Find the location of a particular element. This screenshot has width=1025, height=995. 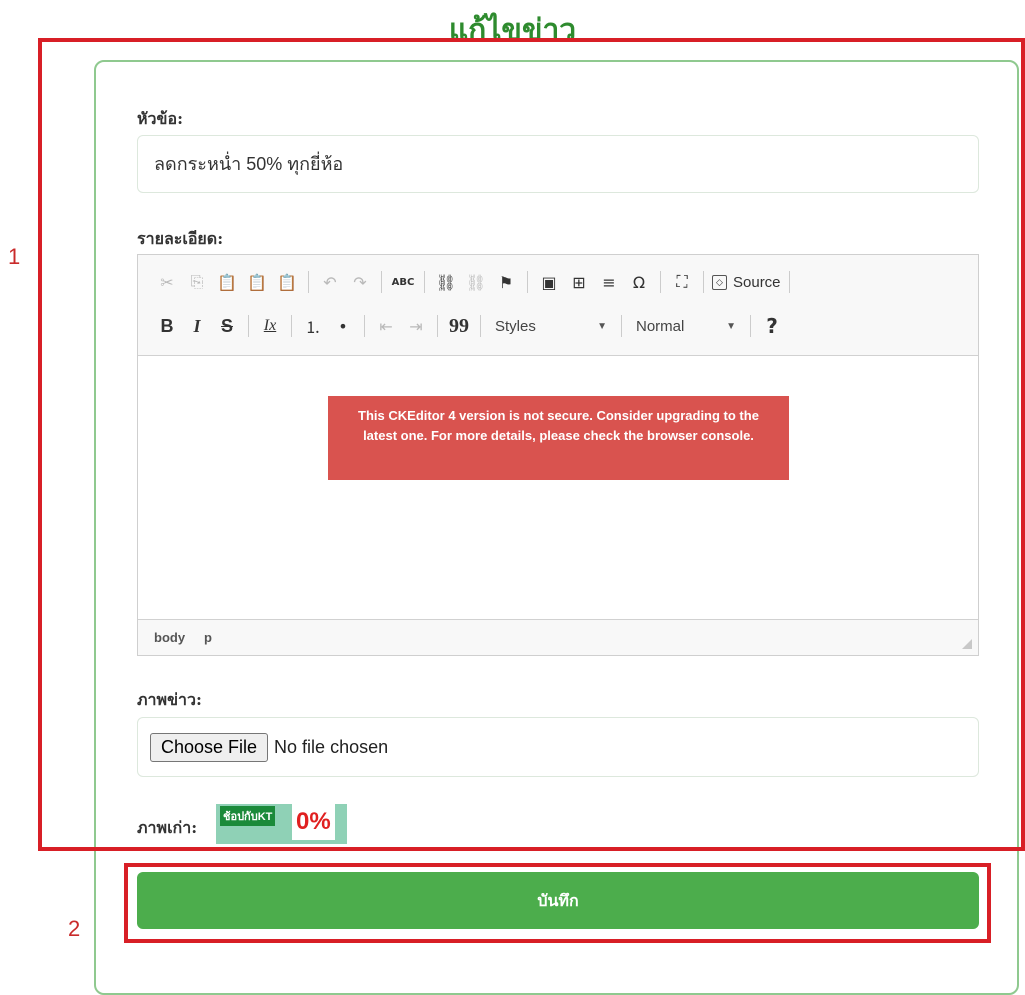

annotation-number-2: 2 is located at coordinates (74, 928).